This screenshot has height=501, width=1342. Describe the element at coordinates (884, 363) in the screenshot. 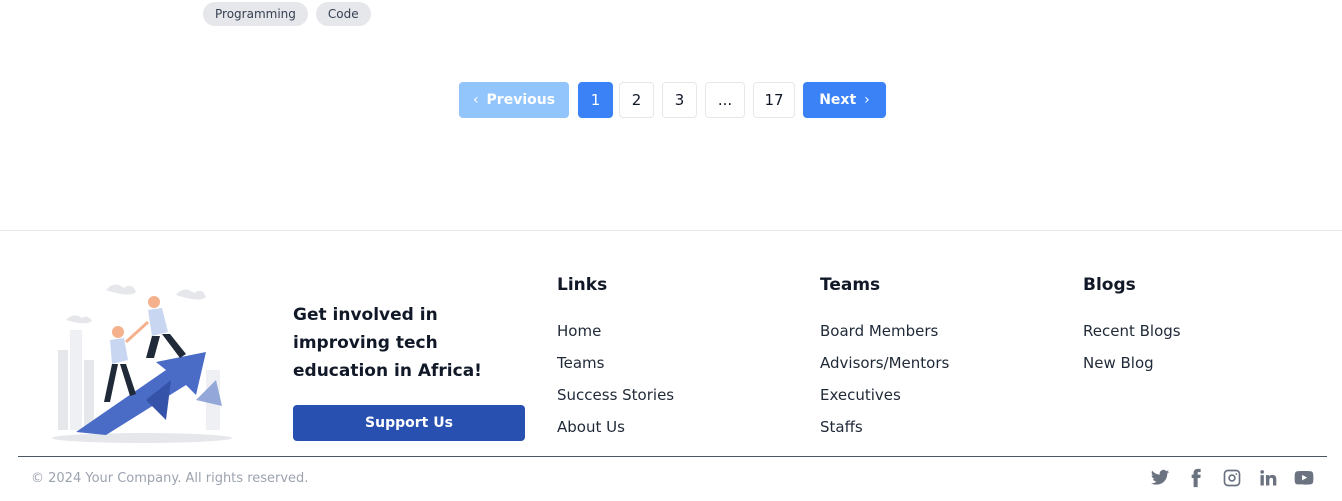

I see `footer-link-advisors-mentors: Advisors/Mentors` at that location.